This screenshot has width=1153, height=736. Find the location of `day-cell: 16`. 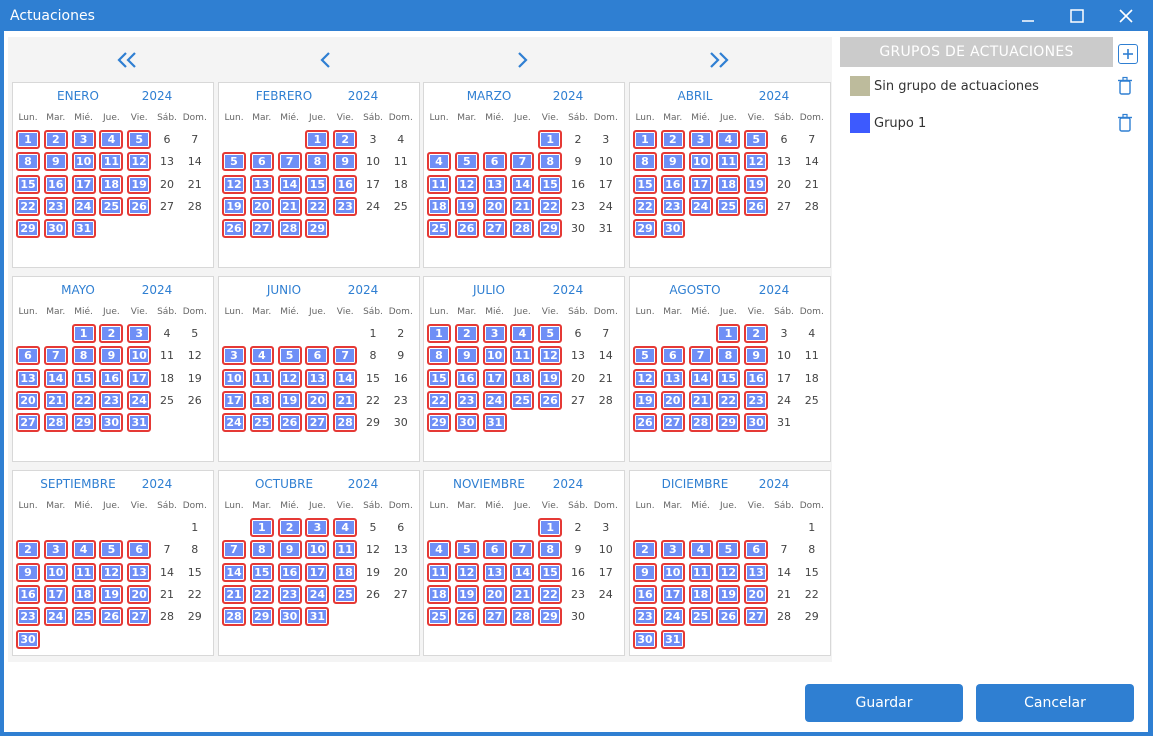

day-cell: 16 is located at coordinates (672, 184).